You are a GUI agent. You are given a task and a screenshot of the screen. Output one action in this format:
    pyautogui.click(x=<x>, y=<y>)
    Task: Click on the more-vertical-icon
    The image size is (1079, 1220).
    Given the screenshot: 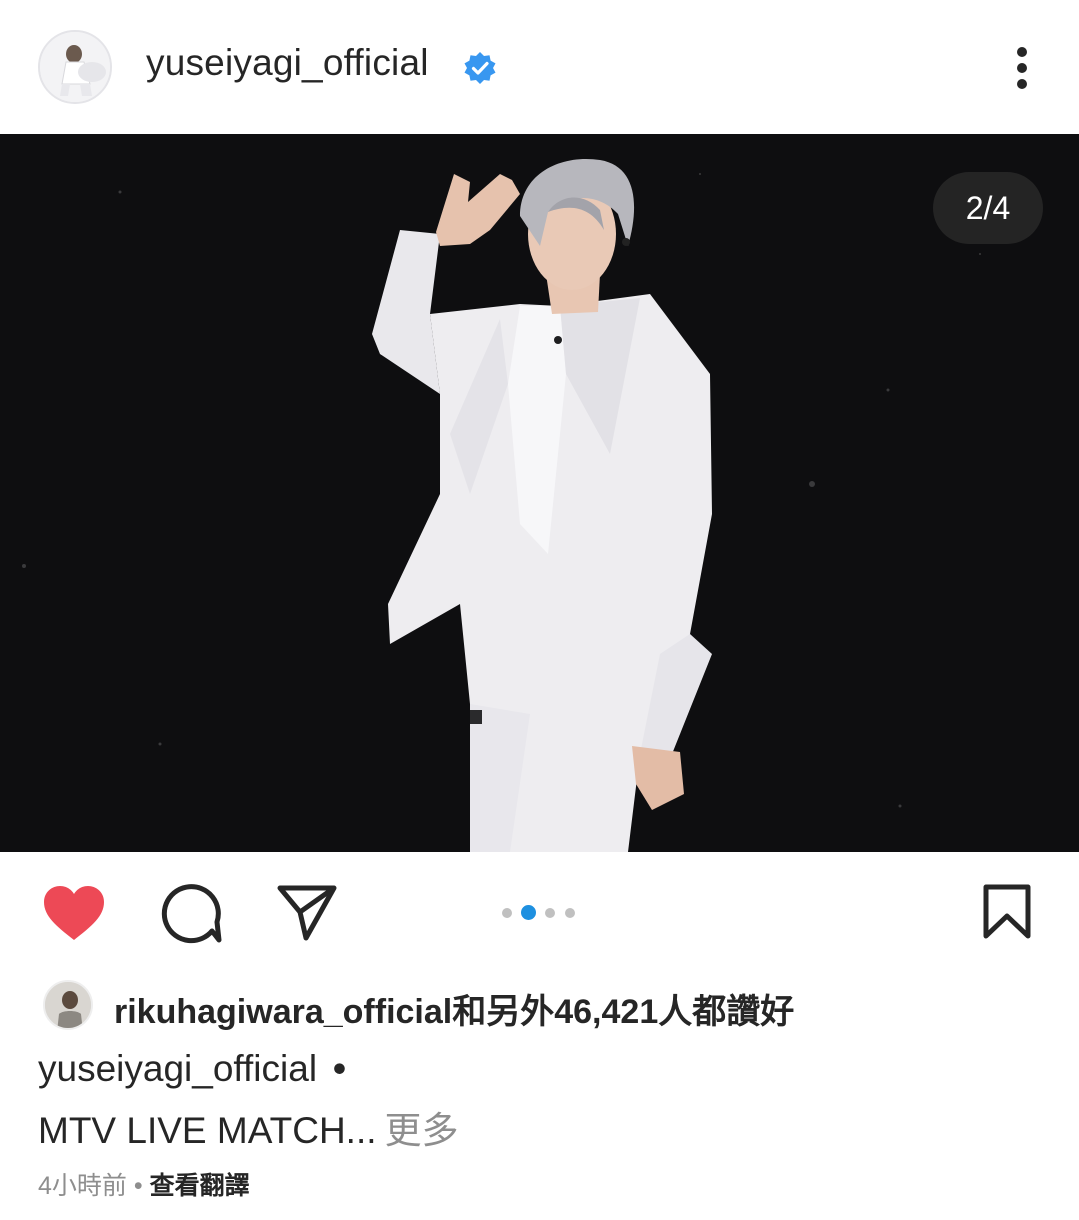 What is the action you would take?
    pyautogui.click(x=1022, y=68)
    